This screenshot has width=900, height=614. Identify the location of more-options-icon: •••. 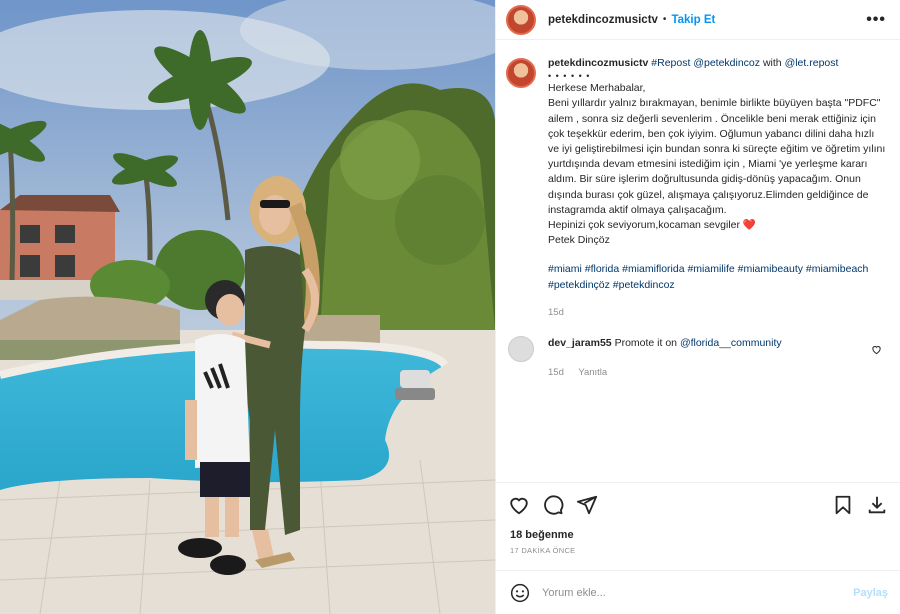
(876, 20).